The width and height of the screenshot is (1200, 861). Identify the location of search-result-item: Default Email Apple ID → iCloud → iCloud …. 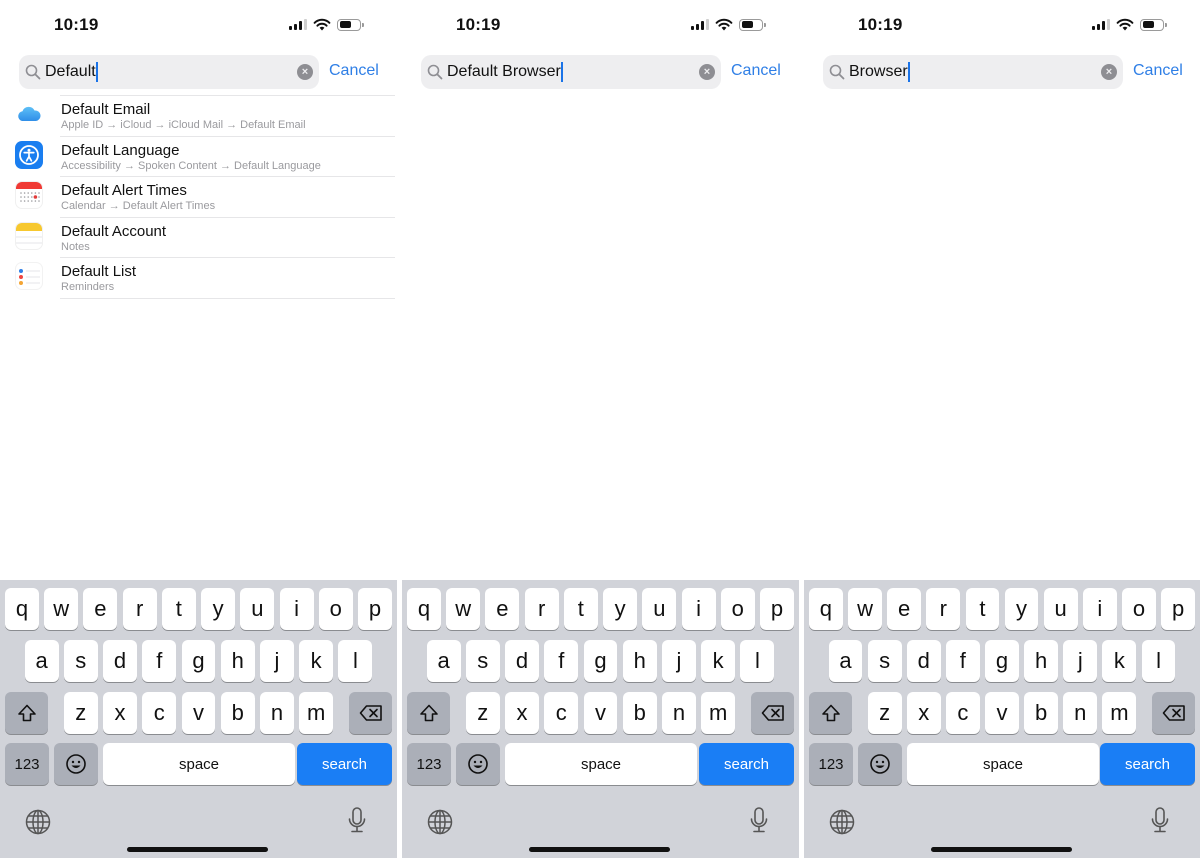
(198, 115).